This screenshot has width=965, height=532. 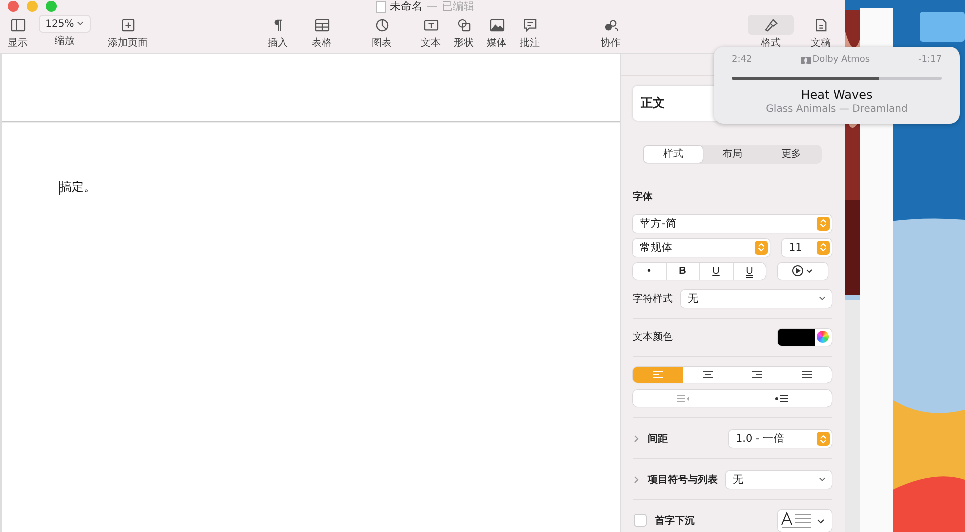 I want to click on toolbar-label: 批注, so click(x=530, y=43).